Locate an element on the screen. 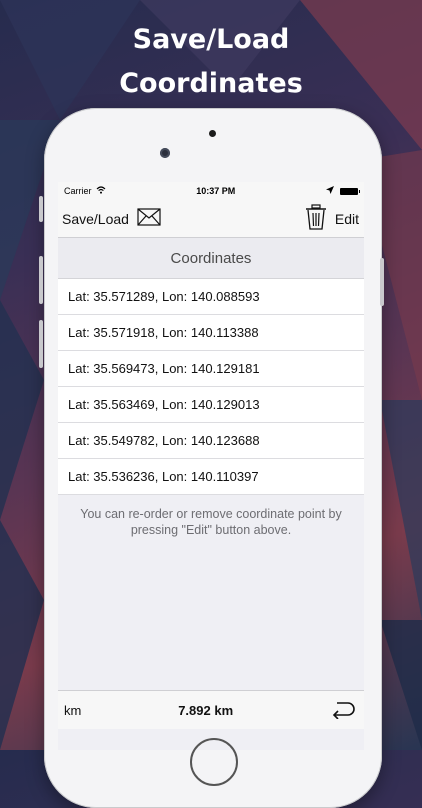 The width and height of the screenshot is (422, 808). coordinate-row: Lat: 35.571918, Lon: 140.113388 is located at coordinates (211, 333).